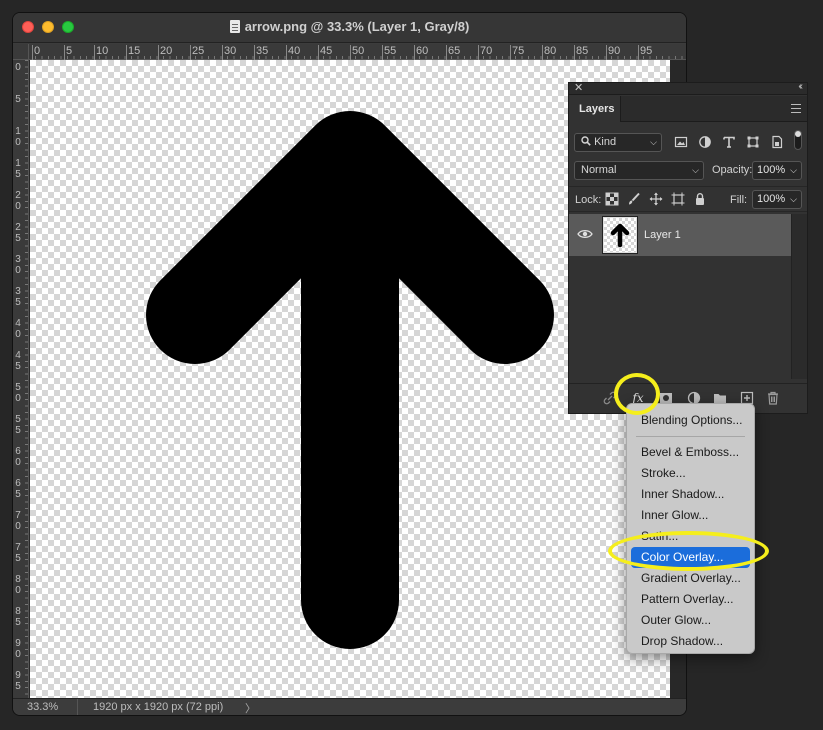  I want to click on lock-row: Lock: Fill: 100% ⌵, so click(688, 199).